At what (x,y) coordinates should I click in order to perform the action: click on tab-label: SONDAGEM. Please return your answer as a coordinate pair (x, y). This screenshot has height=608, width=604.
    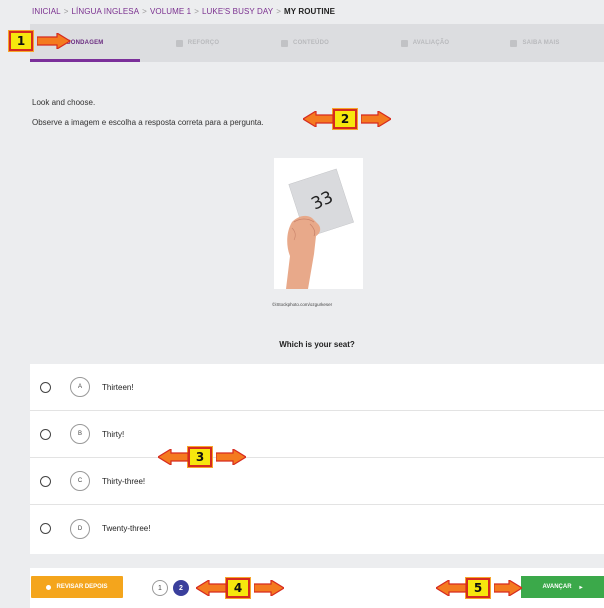
    Looking at the image, I should click on (85, 43).